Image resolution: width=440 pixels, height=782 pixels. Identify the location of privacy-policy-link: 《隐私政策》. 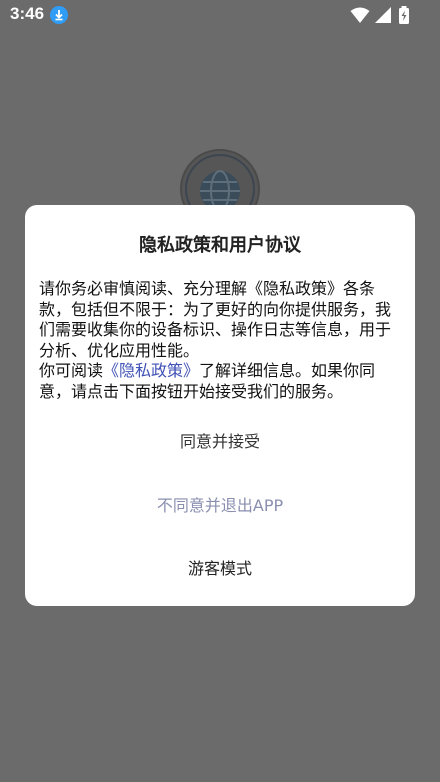
(151, 370).